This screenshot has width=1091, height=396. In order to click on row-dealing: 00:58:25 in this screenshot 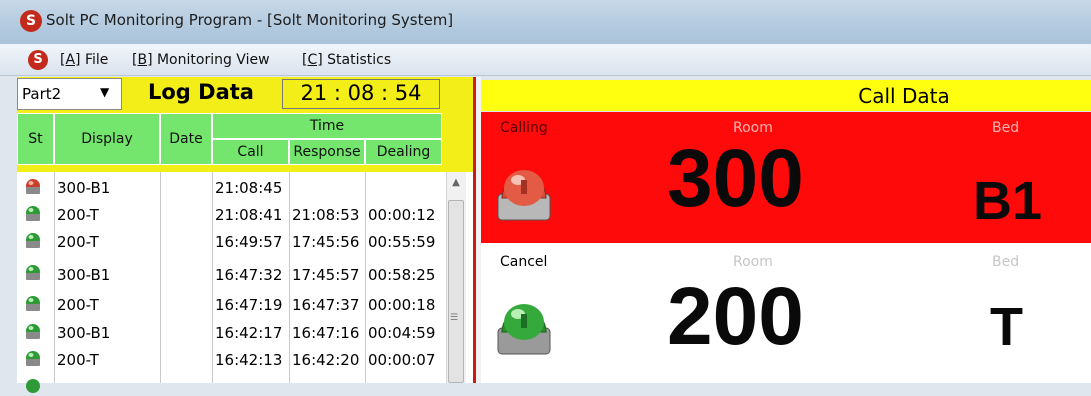, I will do `click(402, 275)`.